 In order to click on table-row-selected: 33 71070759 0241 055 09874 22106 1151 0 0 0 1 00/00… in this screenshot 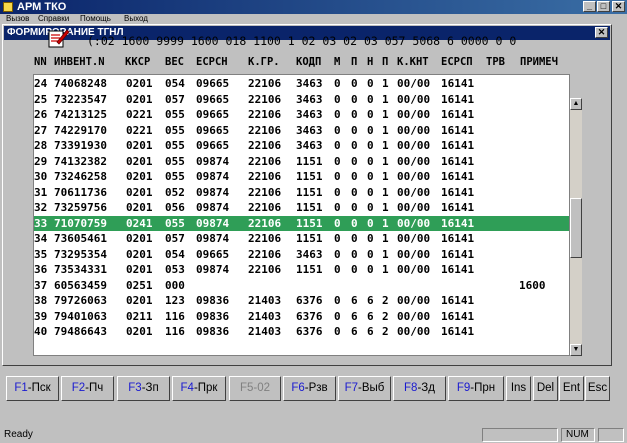, I will do `click(301, 223)`.